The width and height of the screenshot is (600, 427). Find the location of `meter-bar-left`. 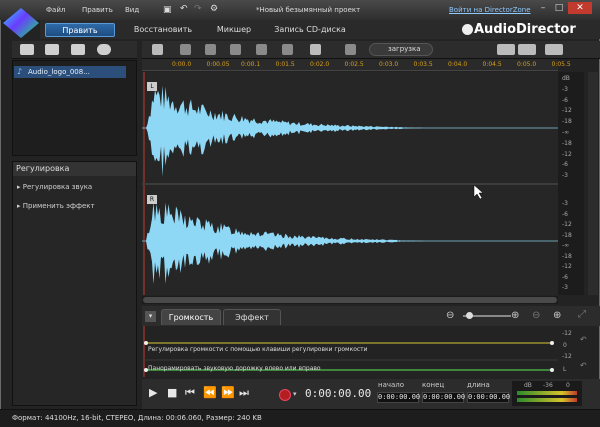

meter-bar-left is located at coordinates (547, 393).